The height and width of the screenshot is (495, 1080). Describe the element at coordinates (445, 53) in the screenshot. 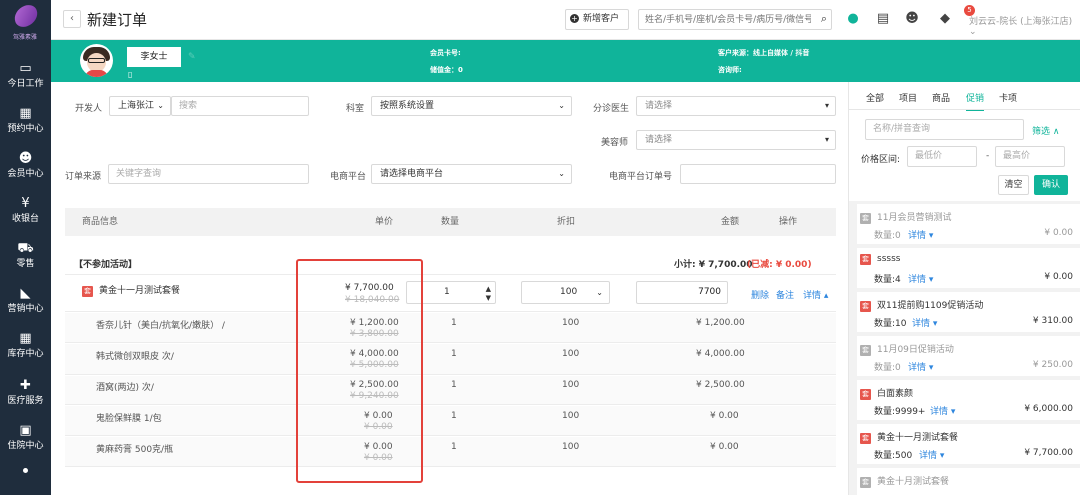

I see `member-card-label: 会员卡号:` at that location.